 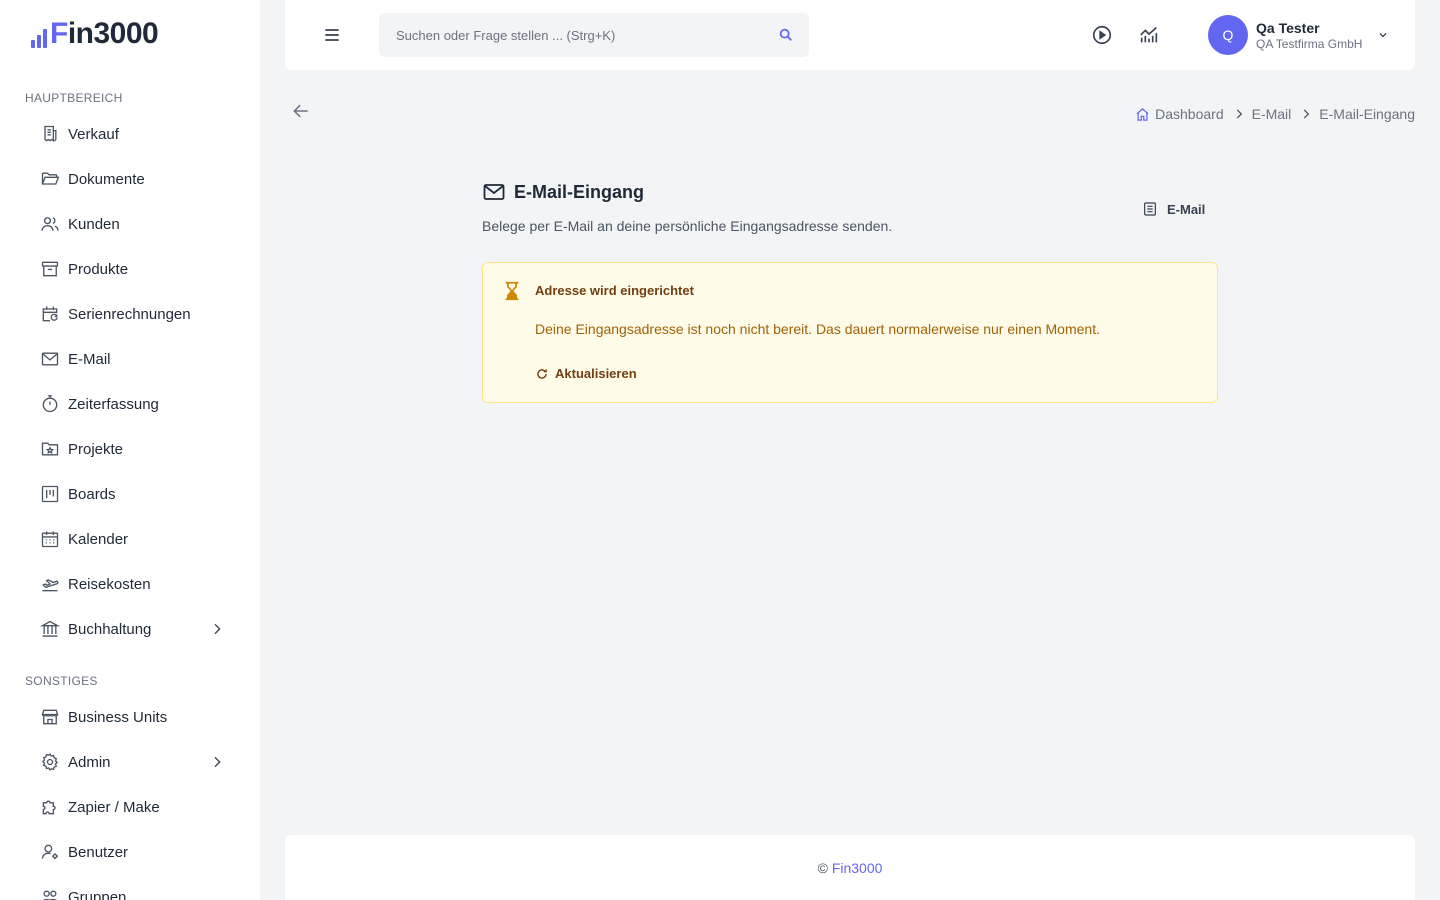 I want to click on back-arrow-icon, so click(x=301, y=111).